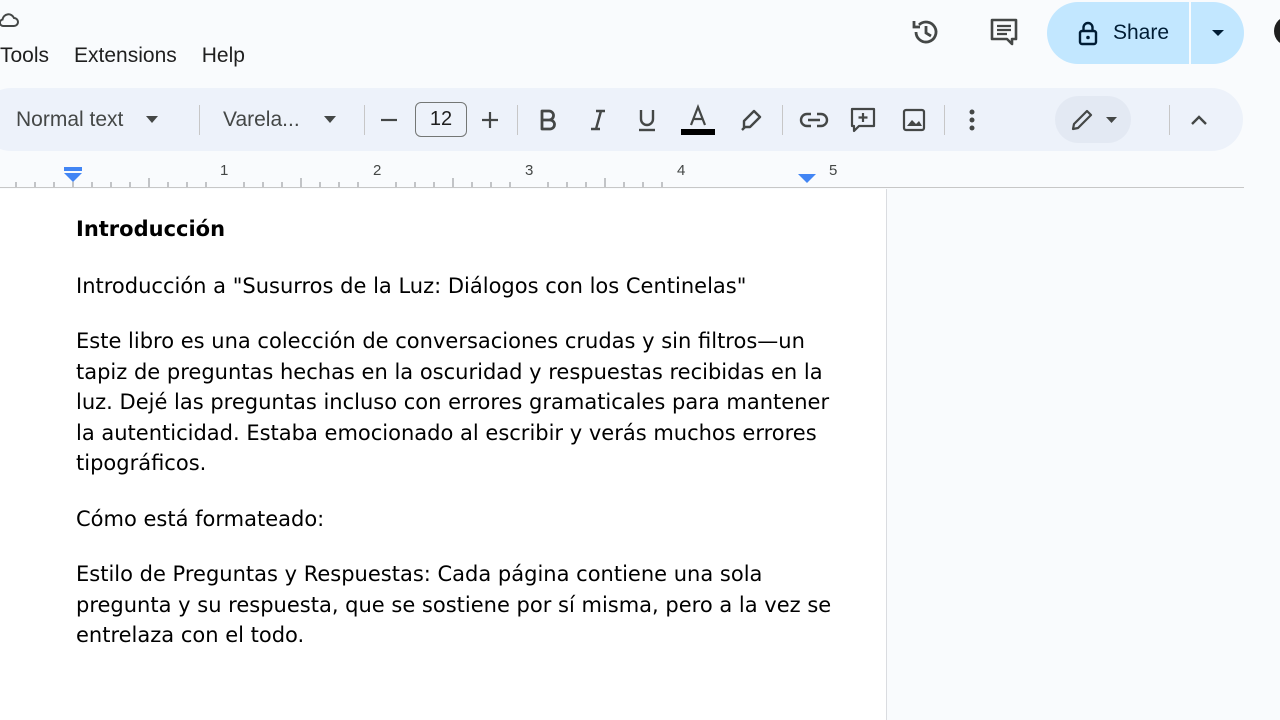  I want to click on decrease-font-size-button, so click(389, 119).